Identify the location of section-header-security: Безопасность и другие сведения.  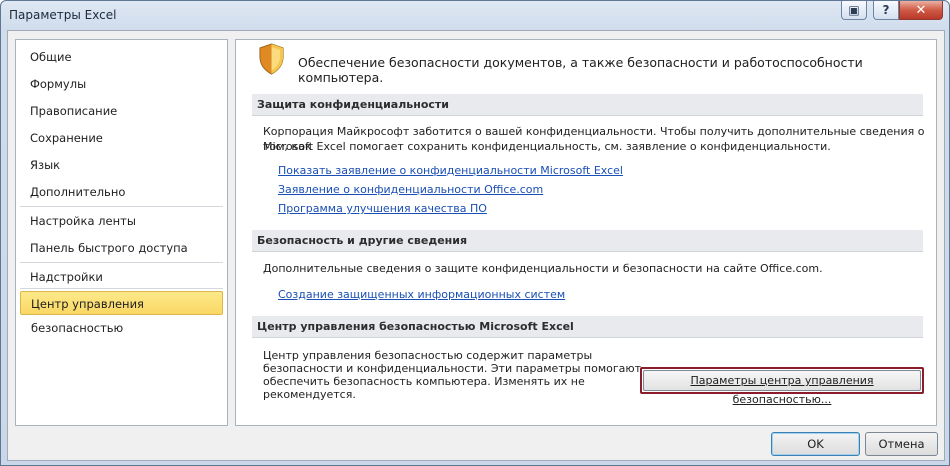
(587, 241).